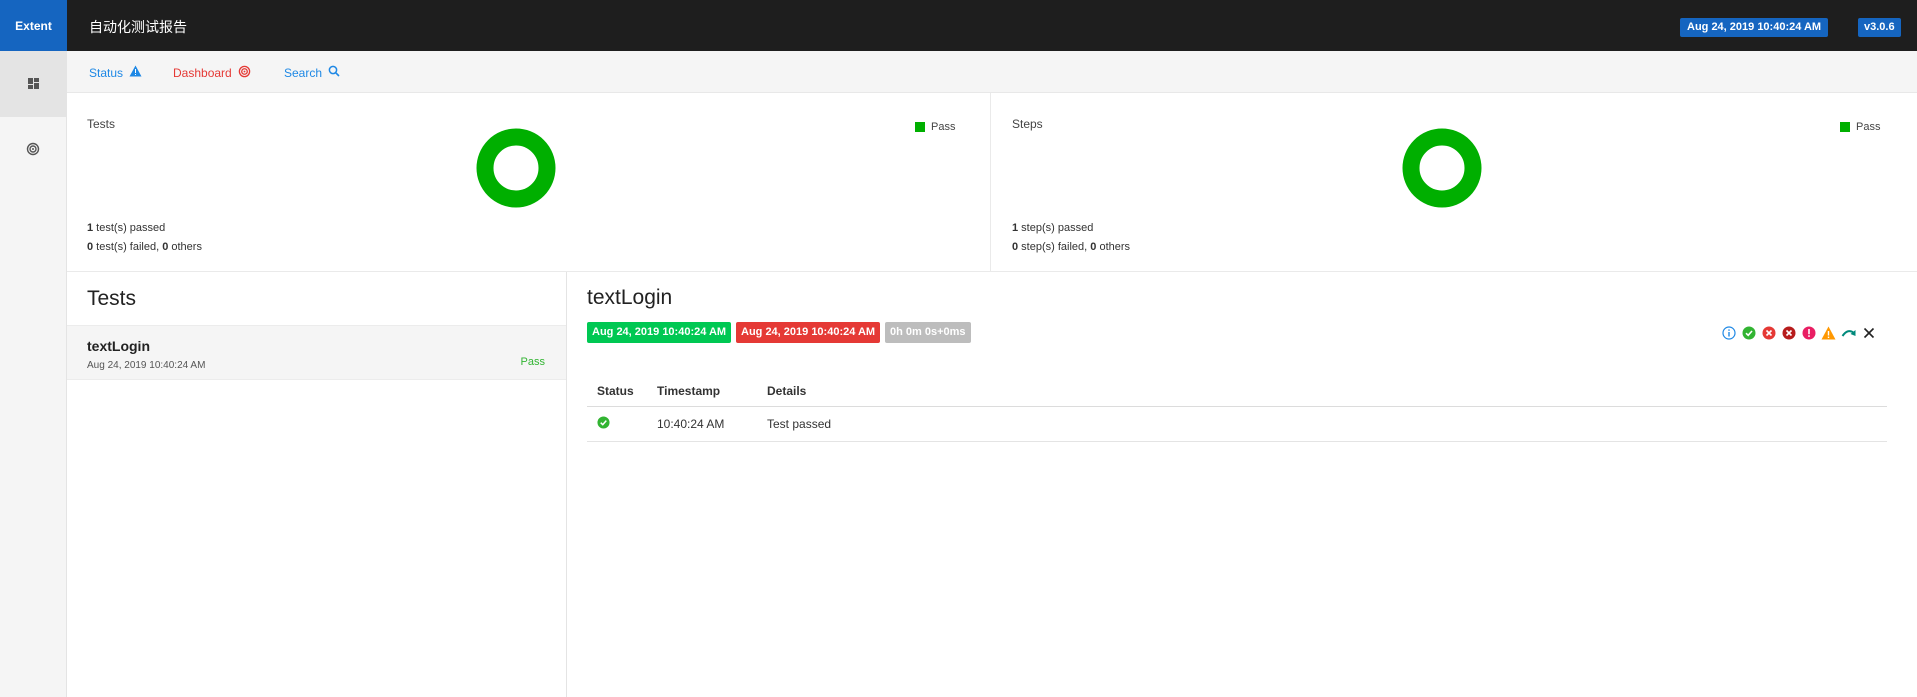  I want to click on log-table-header-row: Status Timestamp Details, so click(1237, 391).